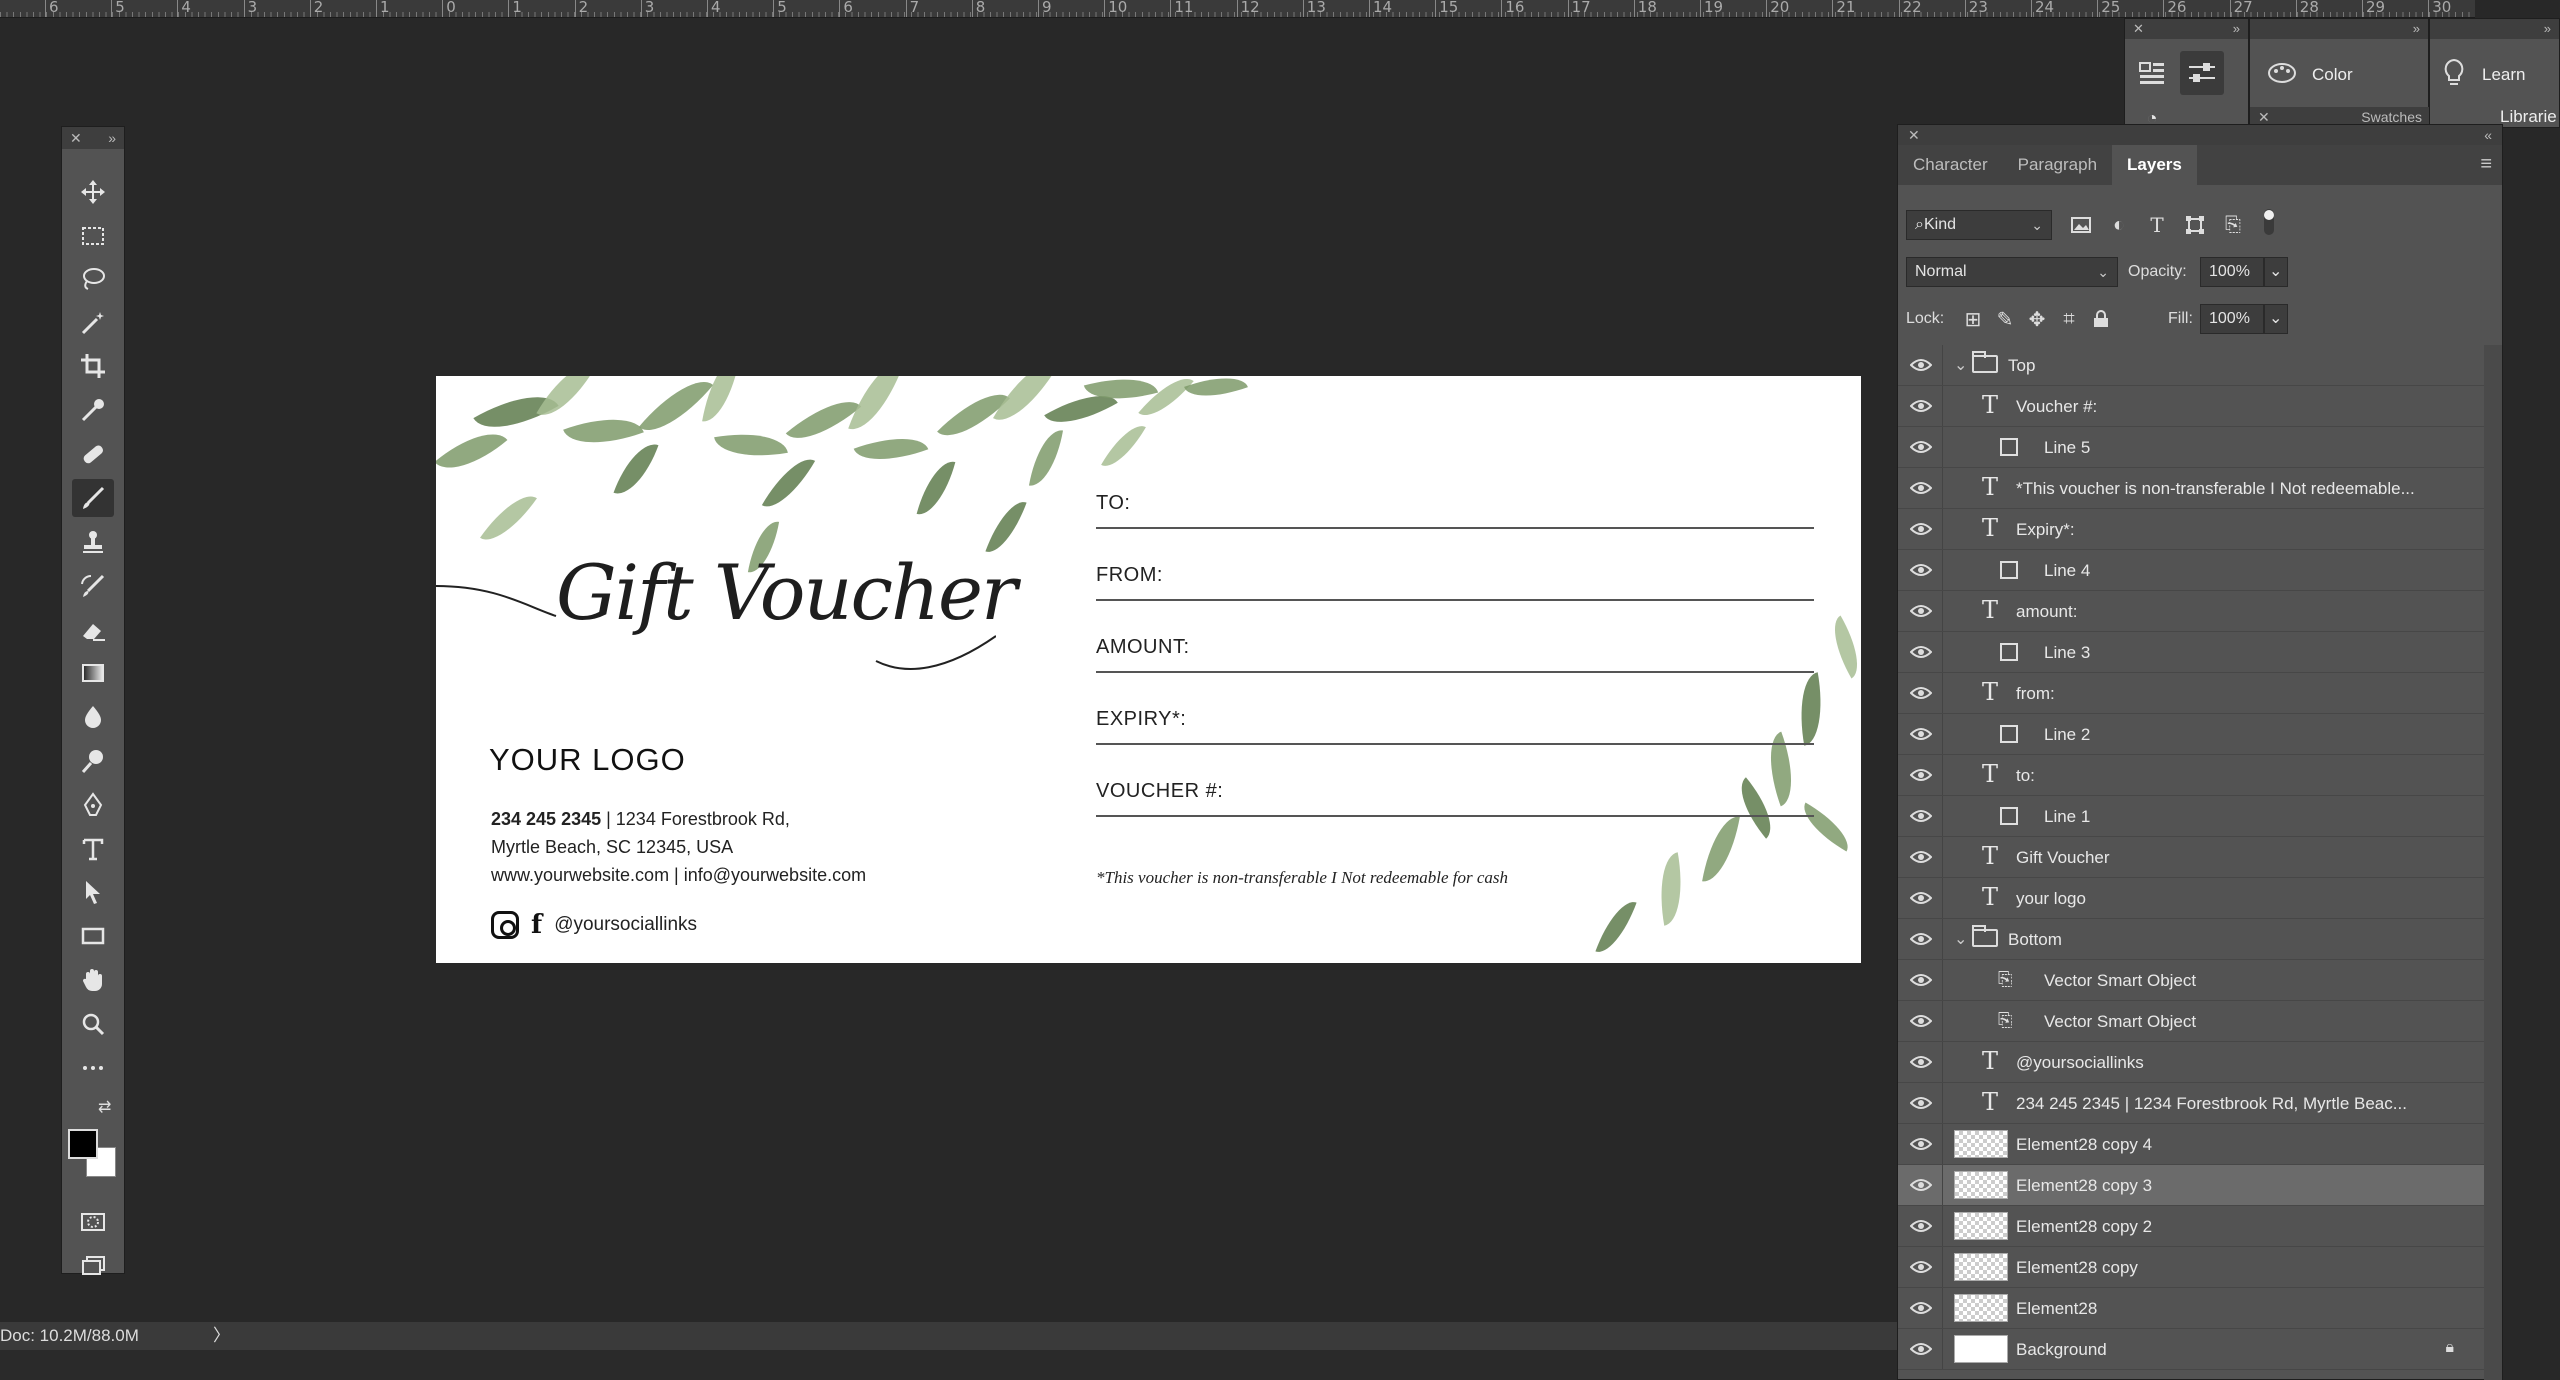 Image resolution: width=2560 pixels, height=1380 pixels. I want to click on type-filter-icon: T, so click(2157, 225).